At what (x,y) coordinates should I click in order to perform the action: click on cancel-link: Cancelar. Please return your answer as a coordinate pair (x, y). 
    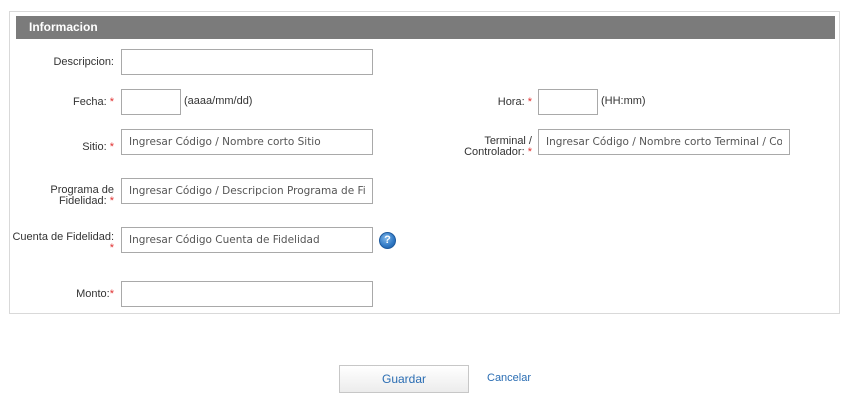
    Looking at the image, I should click on (509, 378).